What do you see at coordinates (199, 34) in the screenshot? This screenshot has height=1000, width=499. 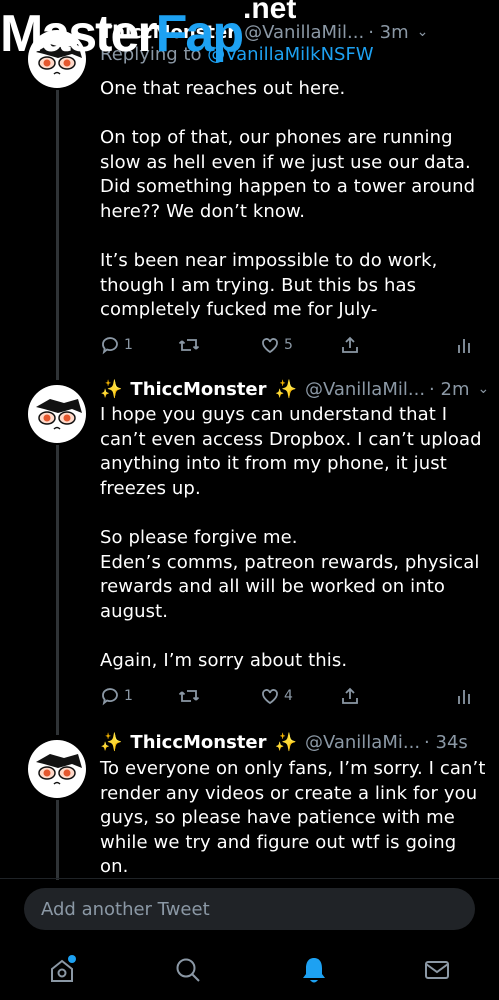 I see `watermark-fap: Fap` at bounding box center [199, 34].